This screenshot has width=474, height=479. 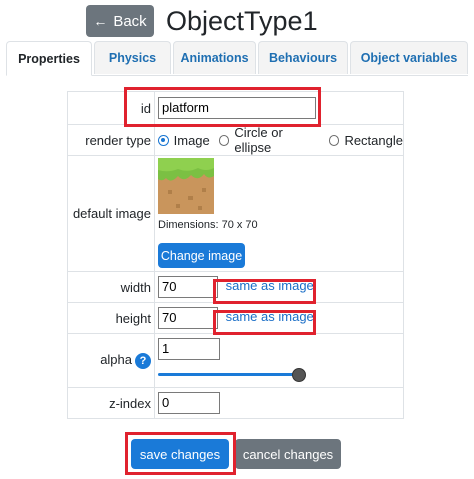 What do you see at coordinates (208, 225) in the screenshot?
I see `image-dimensions: Dimensions: 70 x 70` at bounding box center [208, 225].